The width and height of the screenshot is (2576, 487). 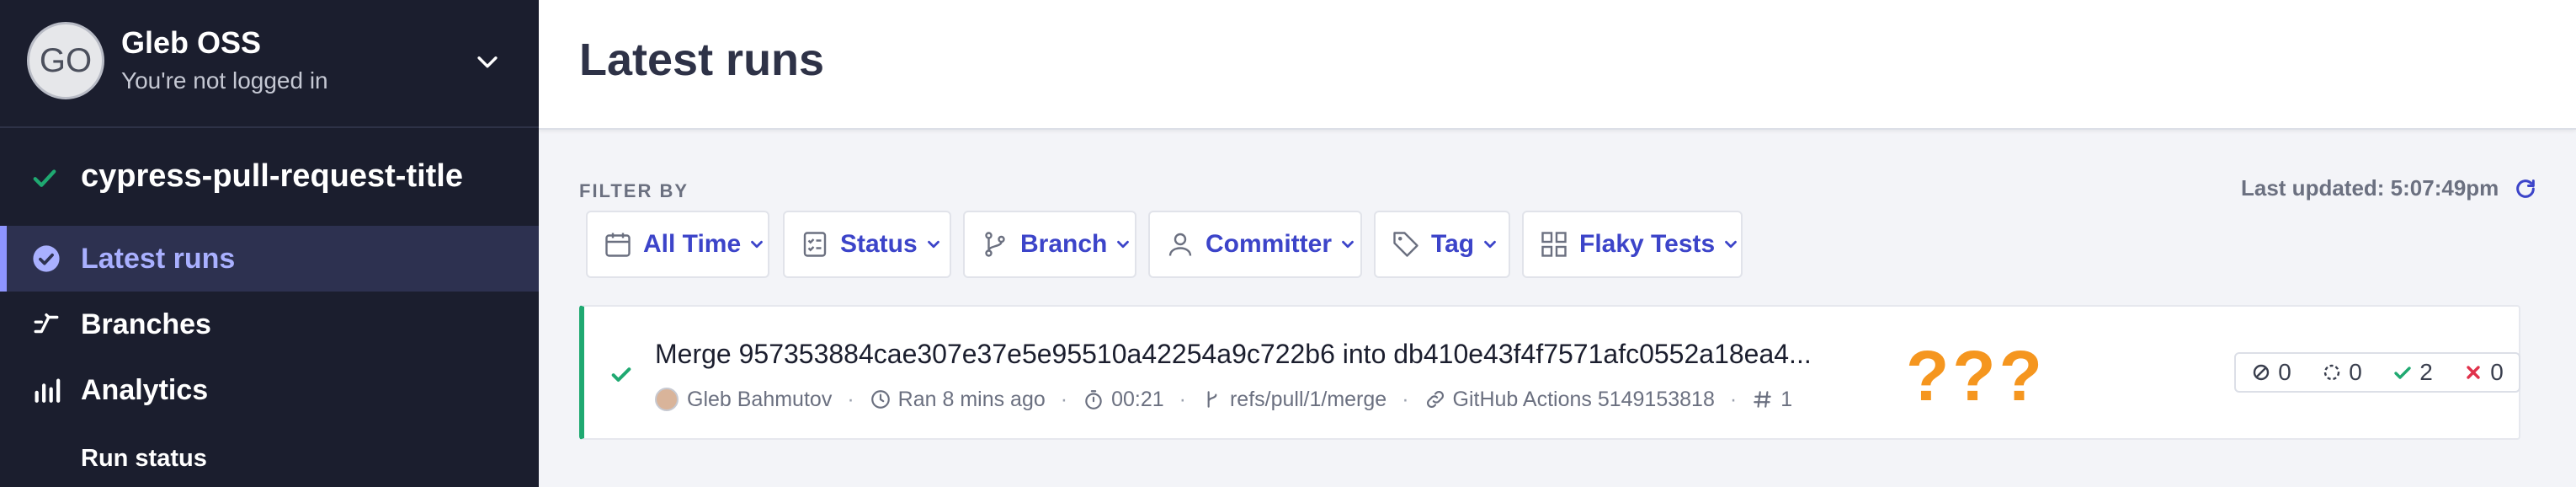 What do you see at coordinates (1270, 244) in the screenshot?
I see `filter-label: Committer` at bounding box center [1270, 244].